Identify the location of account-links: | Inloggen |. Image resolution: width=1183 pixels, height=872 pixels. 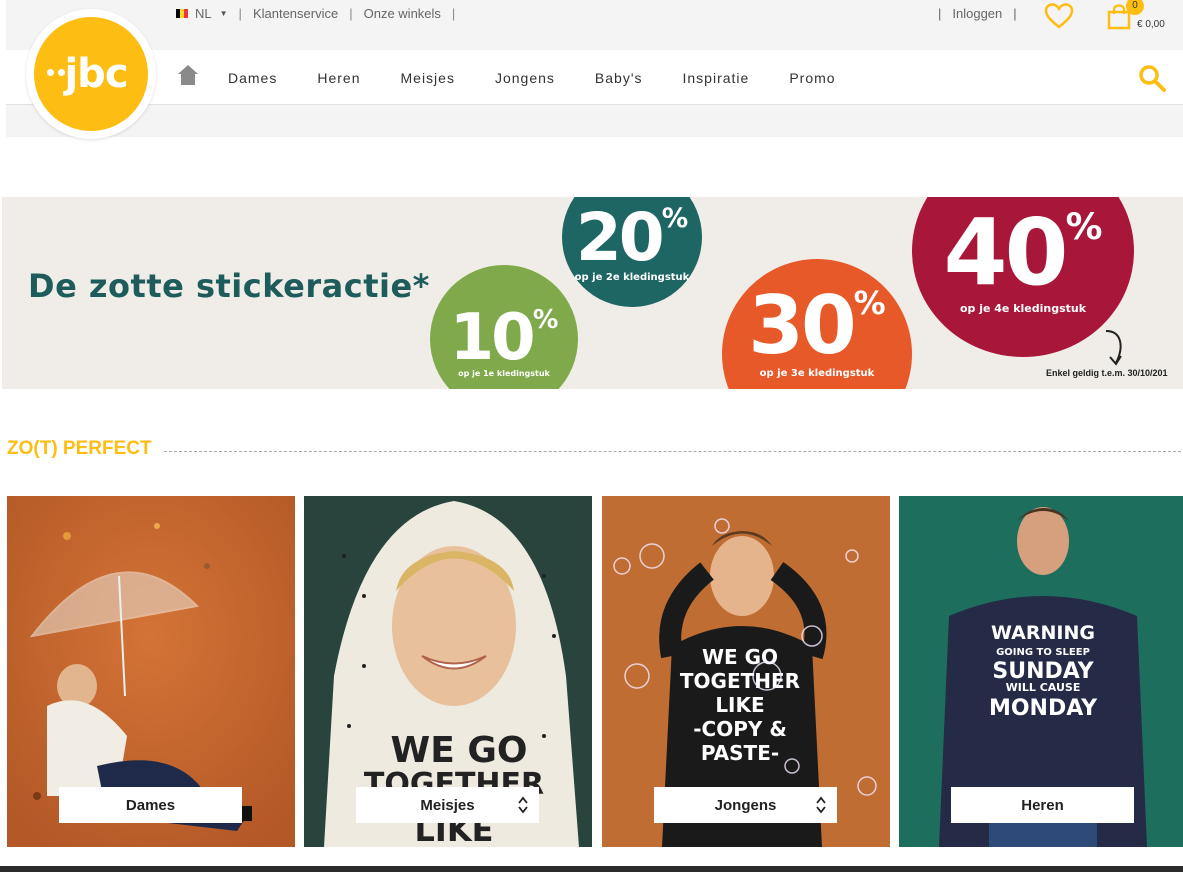
(977, 13).